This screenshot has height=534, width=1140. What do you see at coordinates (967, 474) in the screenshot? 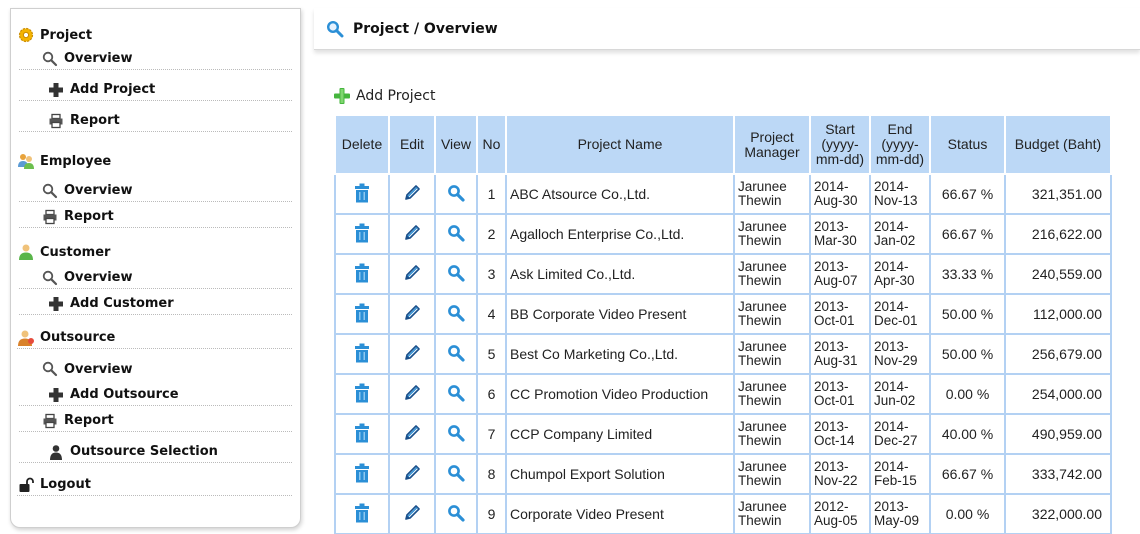
I see `status-value: 66.67 %` at bounding box center [967, 474].